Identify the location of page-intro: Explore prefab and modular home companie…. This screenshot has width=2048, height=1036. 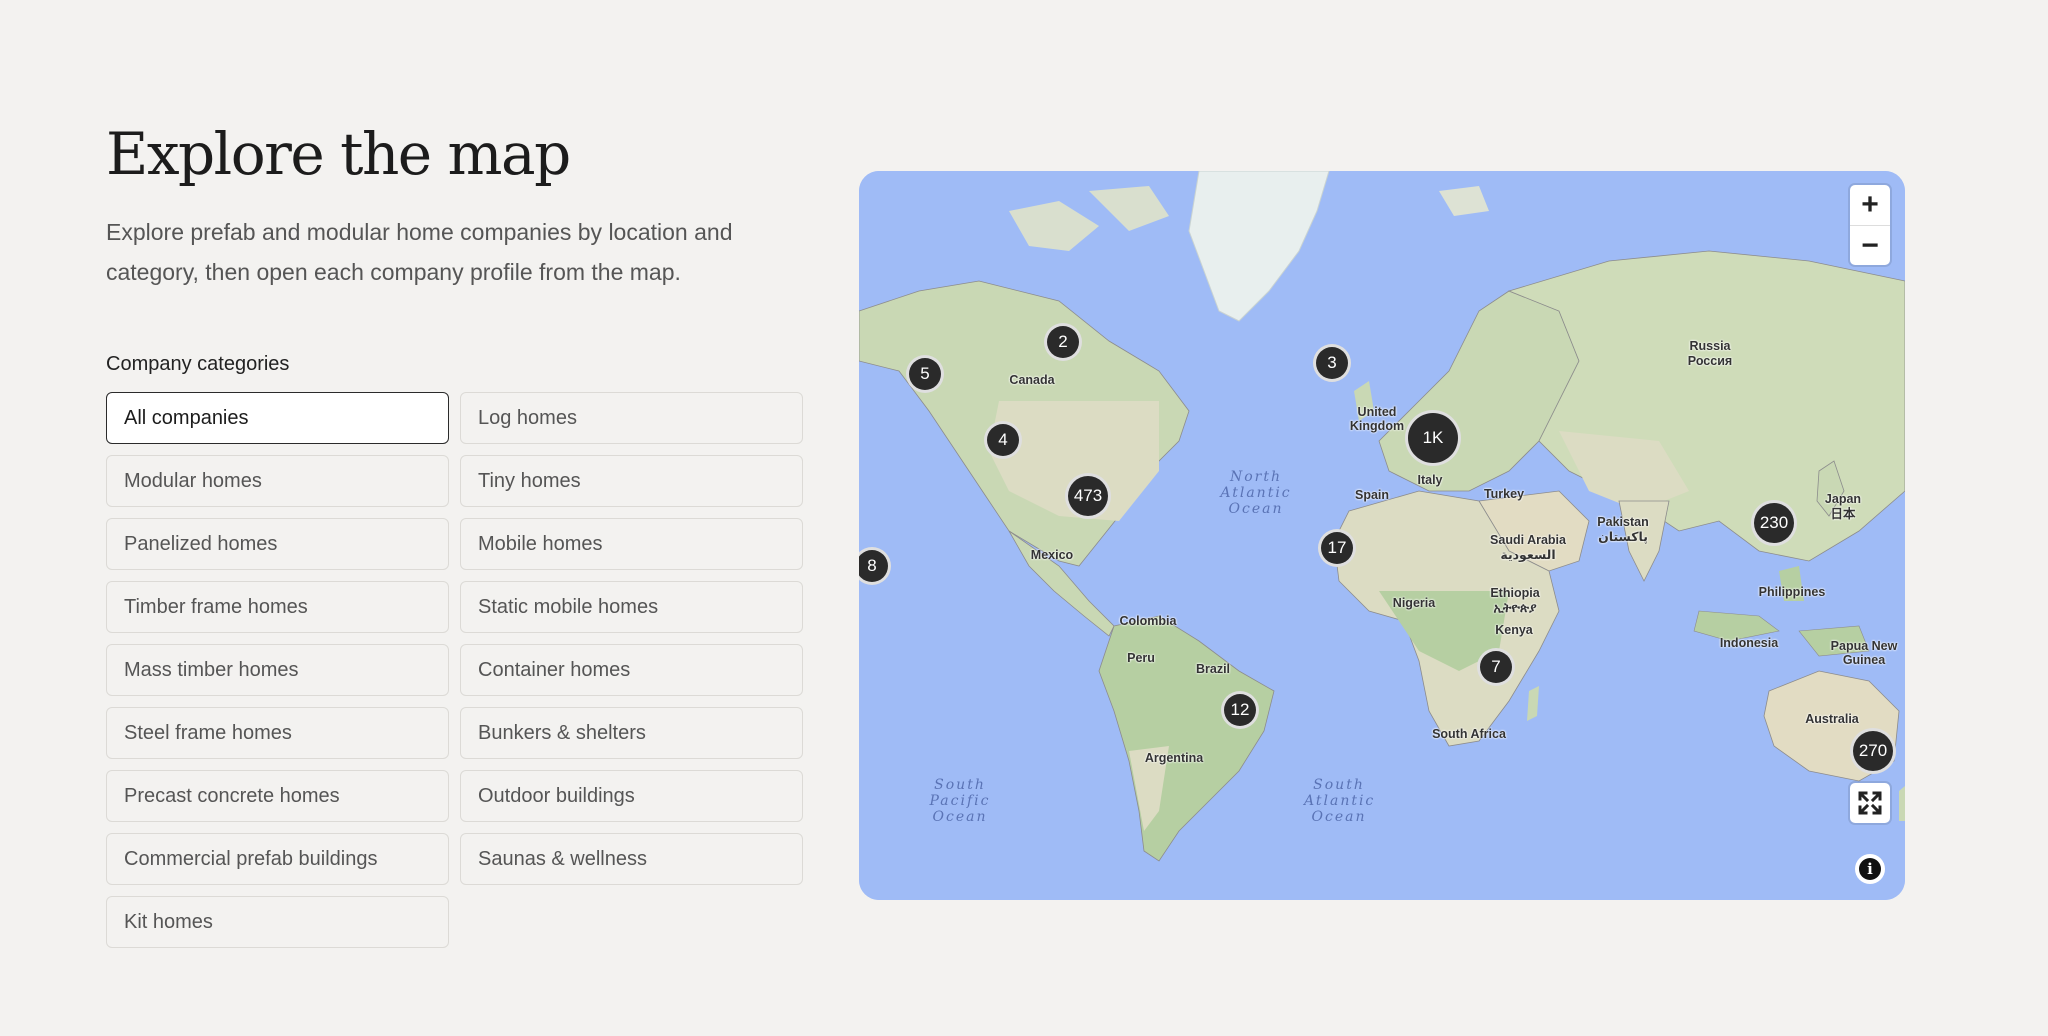
(419, 252).